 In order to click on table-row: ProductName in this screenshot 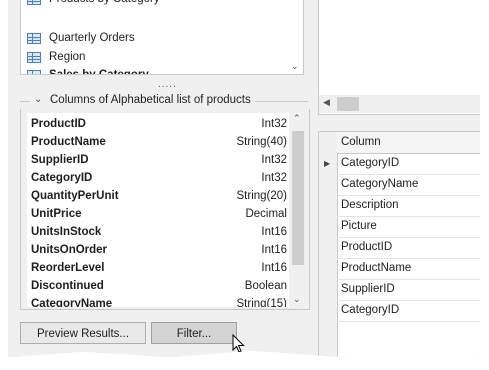, I will do `click(408, 269)`.